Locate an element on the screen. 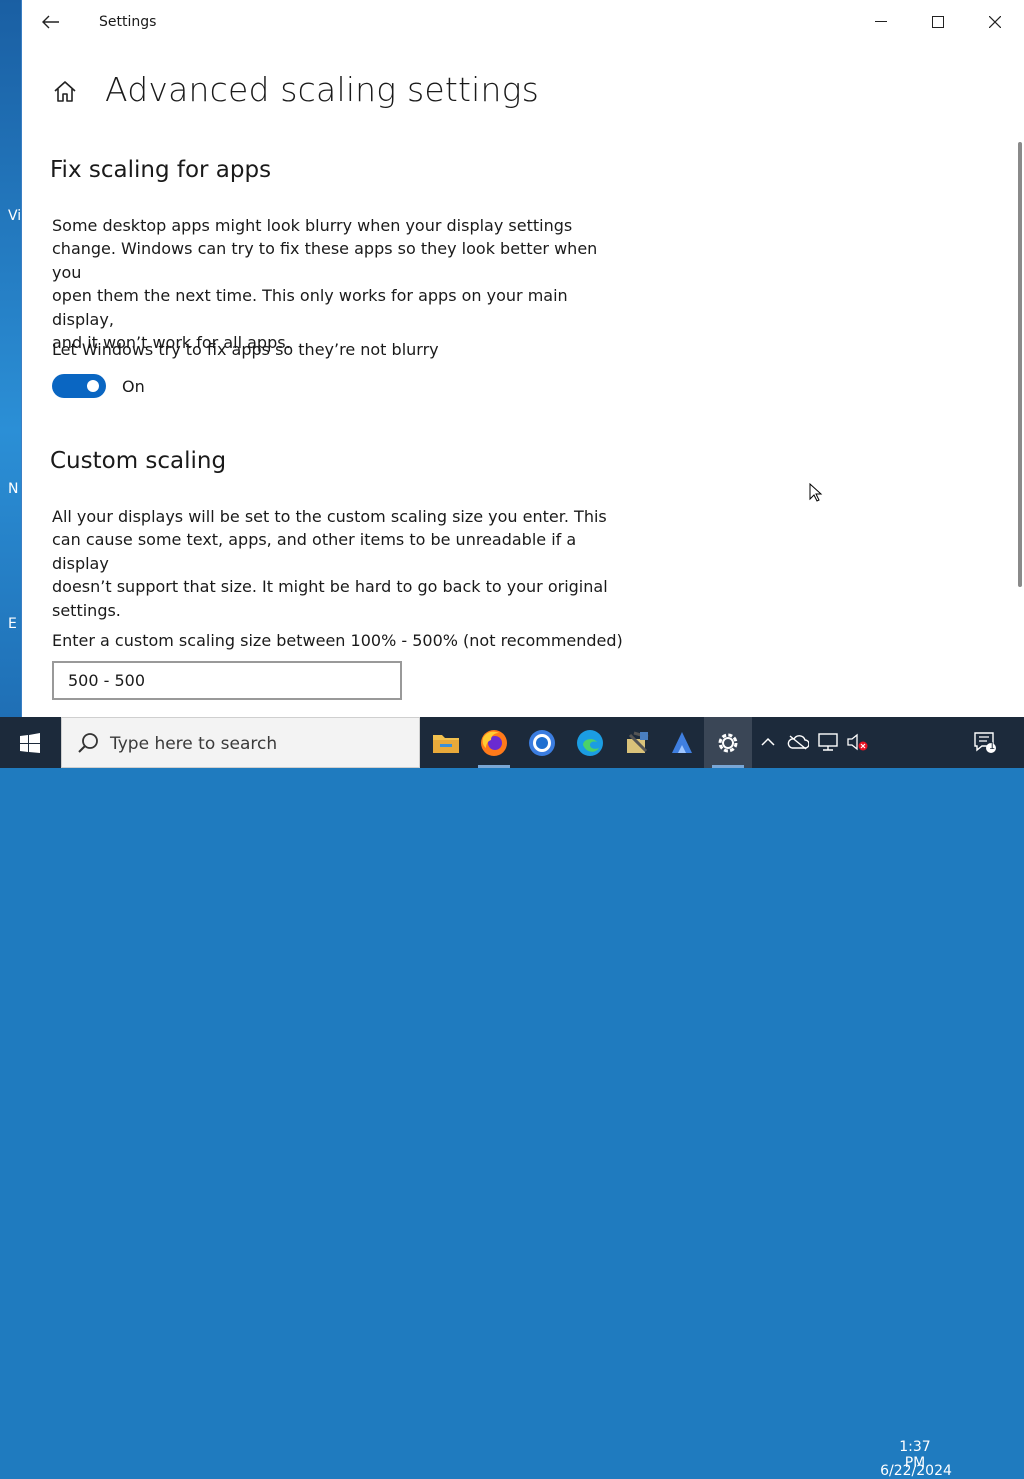 The image size is (1024, 1479). search-placeholder: Type here to search is located at coordinates (194, 744).